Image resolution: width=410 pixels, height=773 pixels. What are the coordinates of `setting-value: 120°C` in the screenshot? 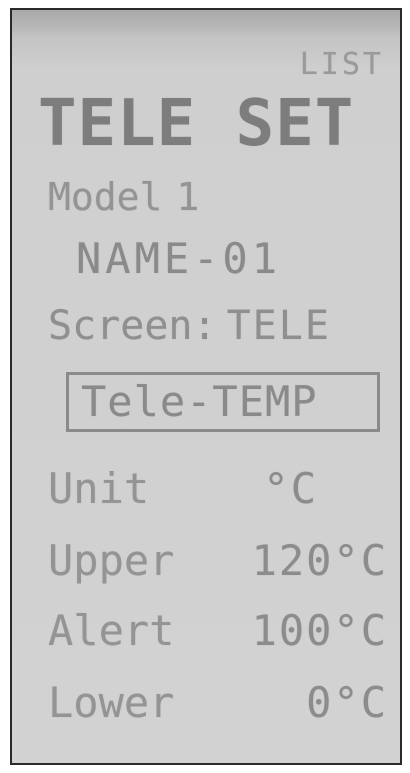 It's located at (319, 560).